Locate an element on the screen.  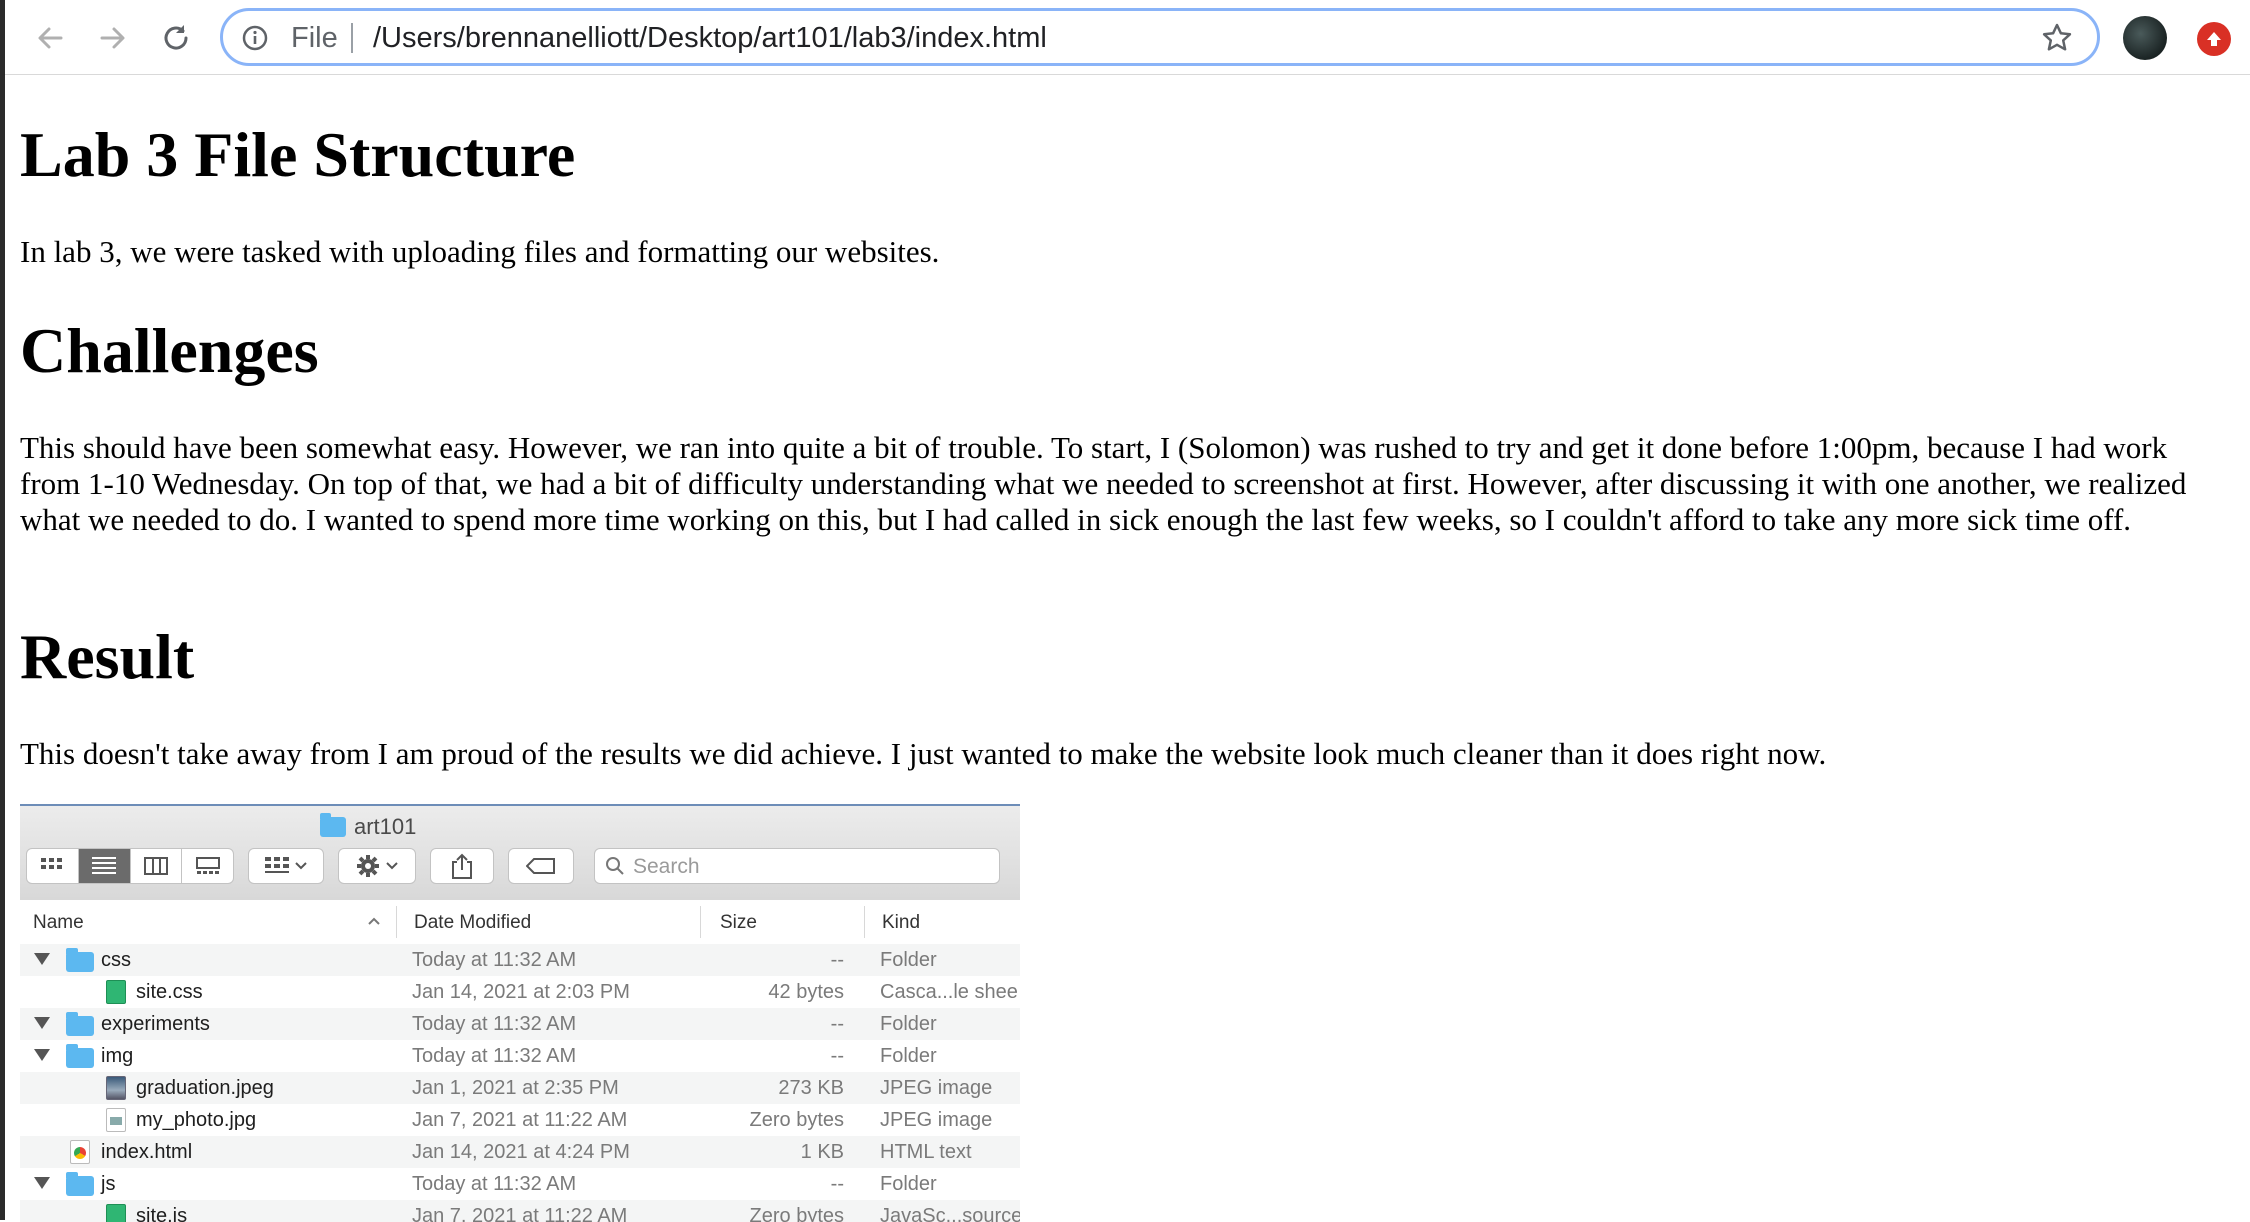
table-row: css Today at 11:32 AM -- Folder is located at coordinates (520, 960).